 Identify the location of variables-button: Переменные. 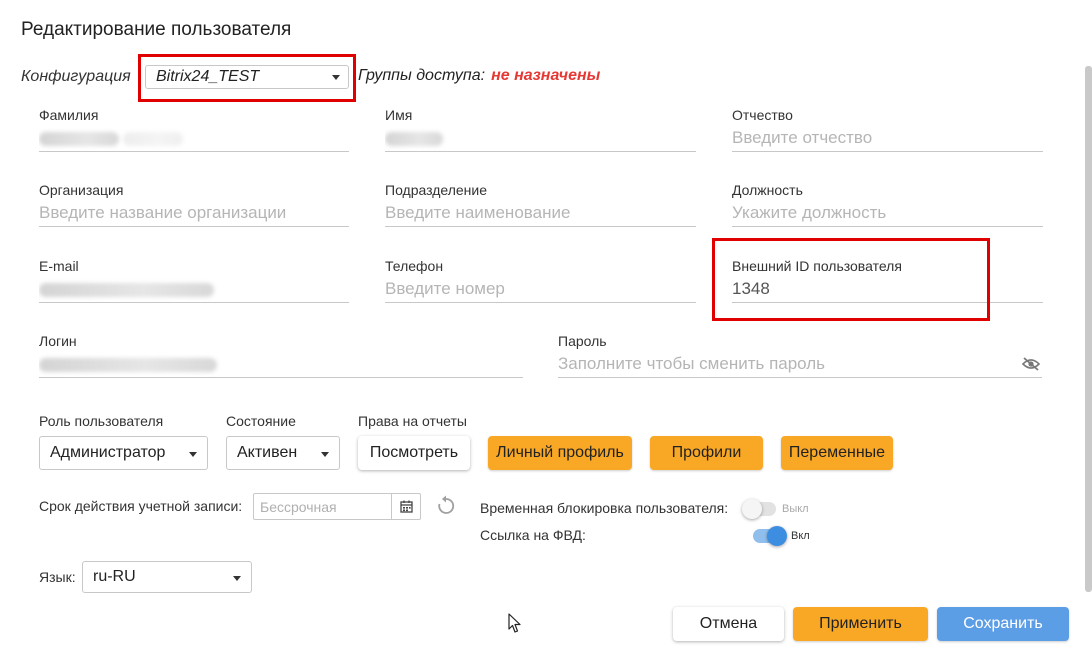
(837, 453).